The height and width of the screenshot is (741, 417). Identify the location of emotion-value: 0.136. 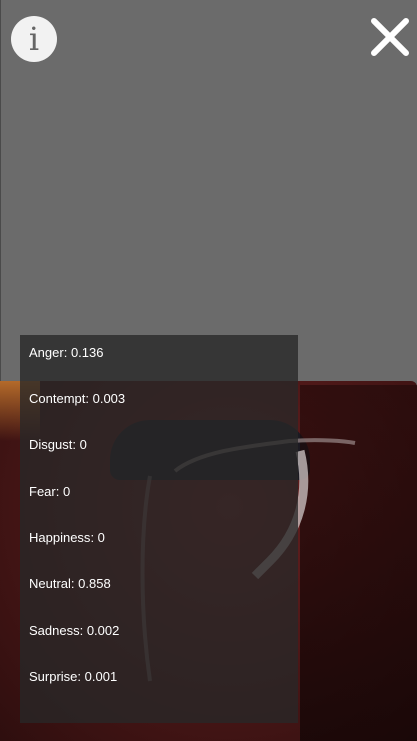
(87, 352).